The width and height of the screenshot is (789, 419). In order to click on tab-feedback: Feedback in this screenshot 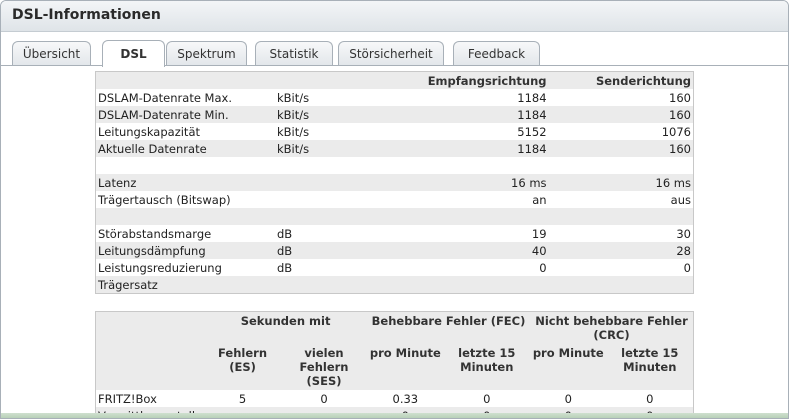, I will do `click(496, 53)`.